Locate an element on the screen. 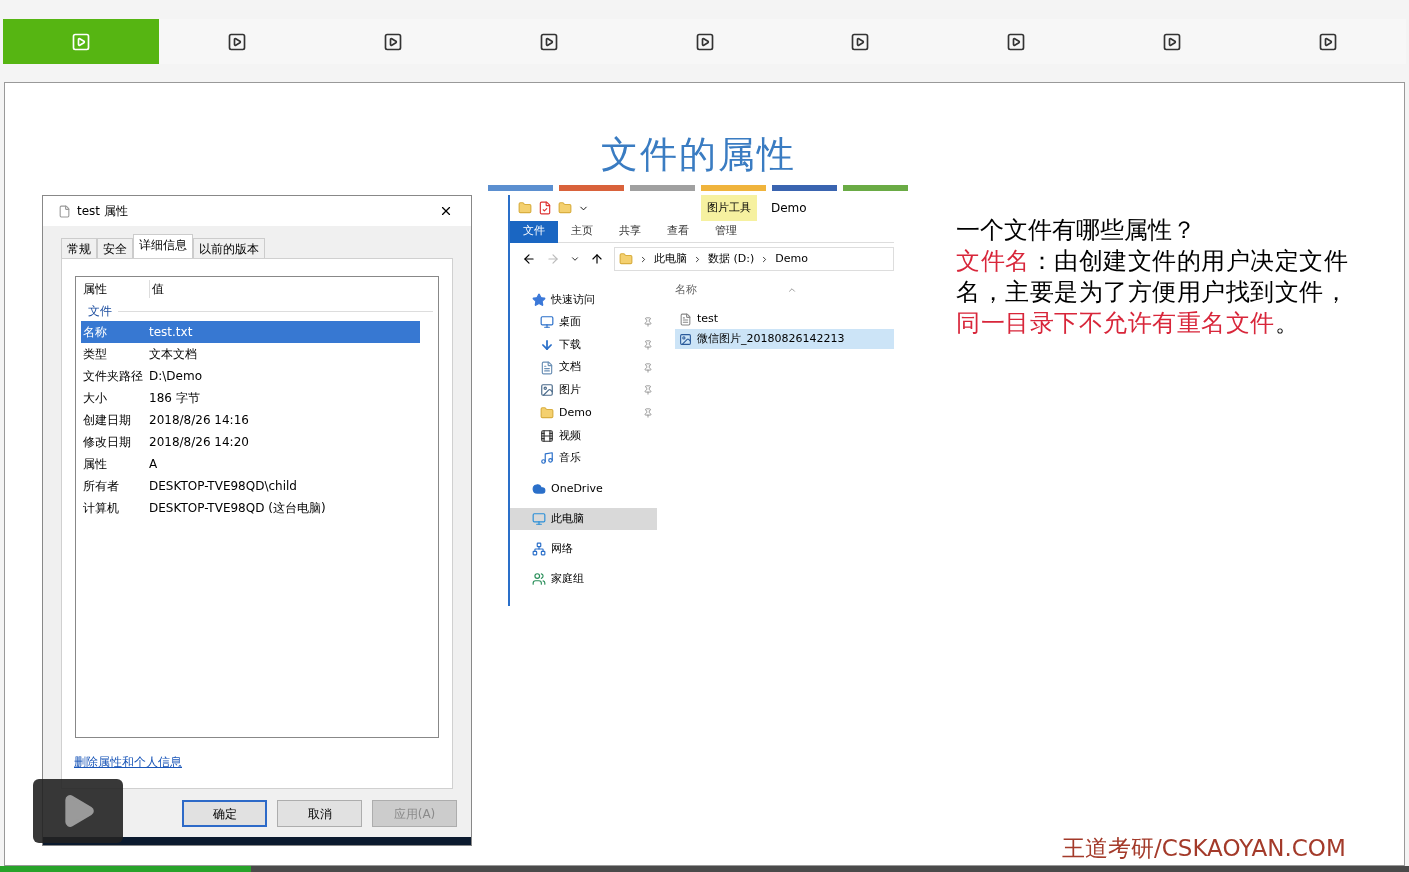 Image resolution: width=1409 pixels, height=872 pixels. nav-item: 桌面 is located at coordinates (583, 322).